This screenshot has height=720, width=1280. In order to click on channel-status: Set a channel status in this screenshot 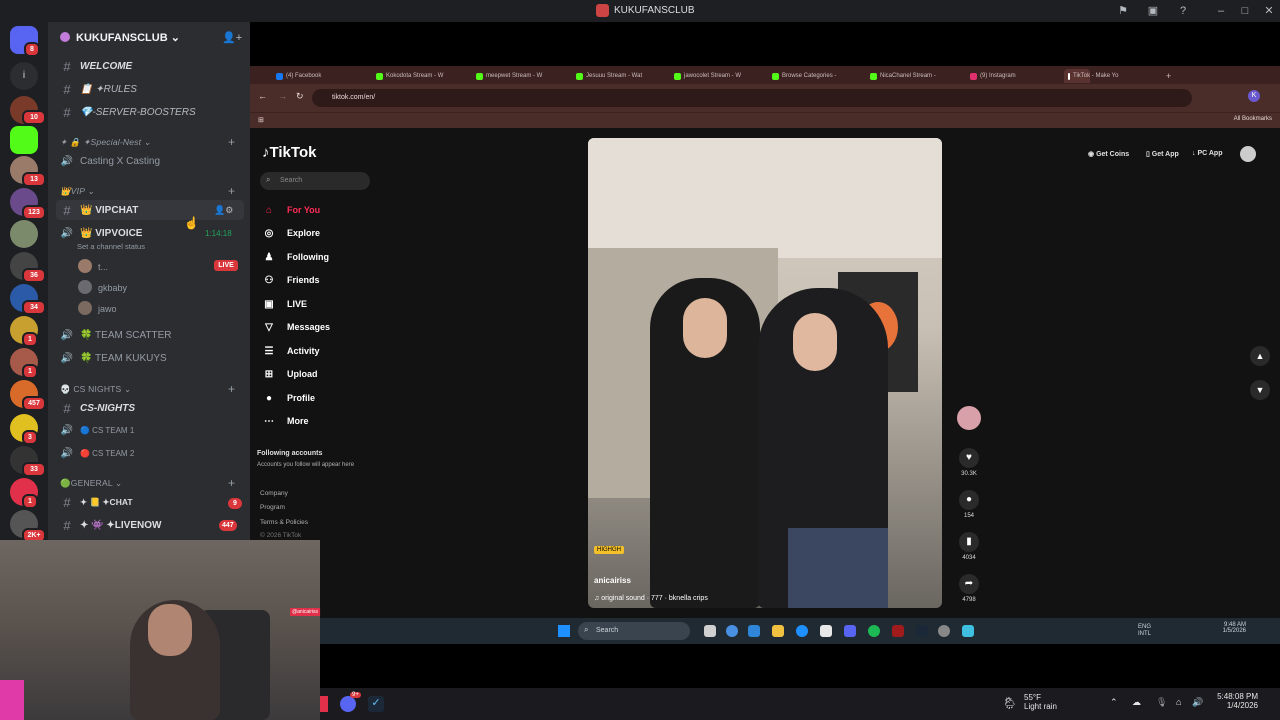, I will do `click(111, 246)`.